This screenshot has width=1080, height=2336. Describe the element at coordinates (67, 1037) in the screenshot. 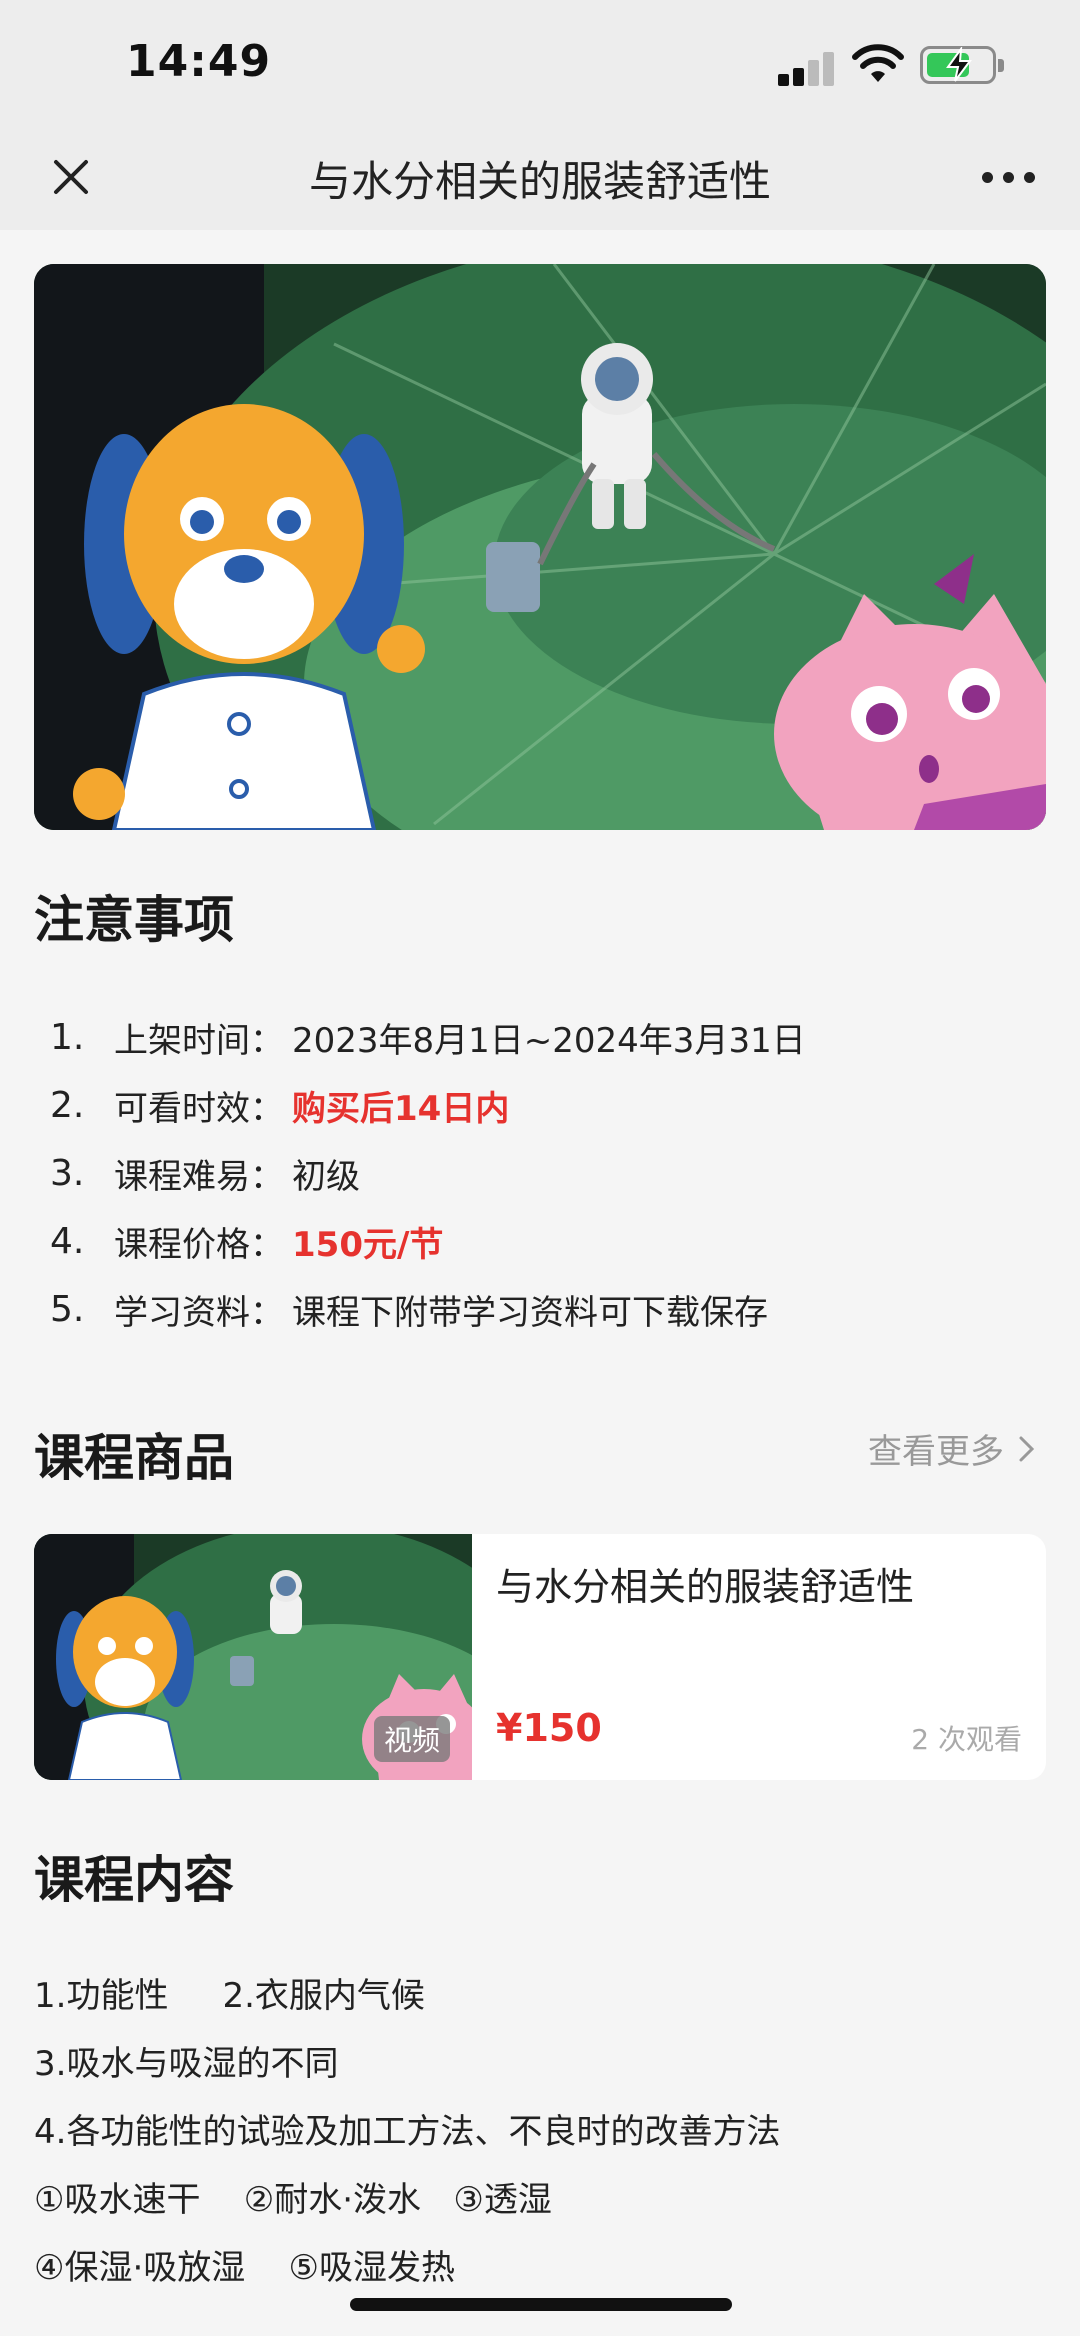

I see `notice-number: 1.` at that location.